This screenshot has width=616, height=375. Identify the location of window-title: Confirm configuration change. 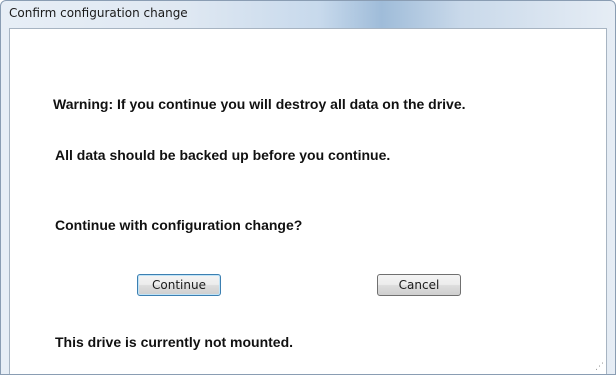
(98, 13).